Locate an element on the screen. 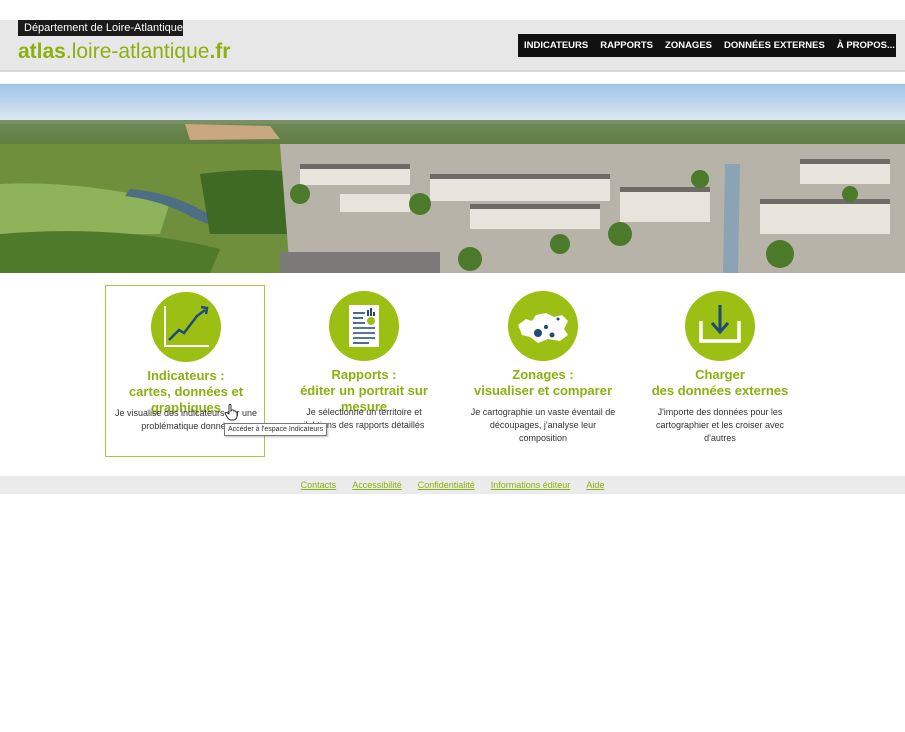 The width and height of the screenshot is (905, 732). map-zones-icon is located at coordinates (543, 326).